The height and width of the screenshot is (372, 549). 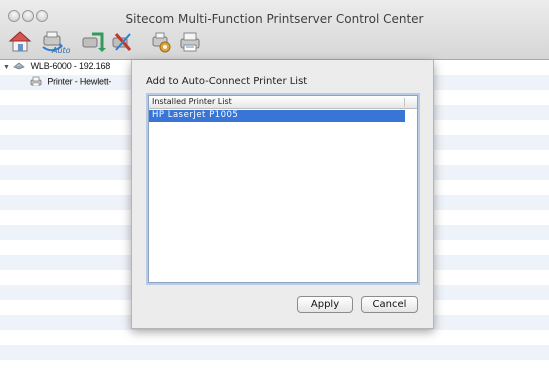 What do you see at coordinates (70, 66) in the screenshot?
I see `tree-item-server-label: WLB-6000 - 192.168` at bounding box center [70, 66].